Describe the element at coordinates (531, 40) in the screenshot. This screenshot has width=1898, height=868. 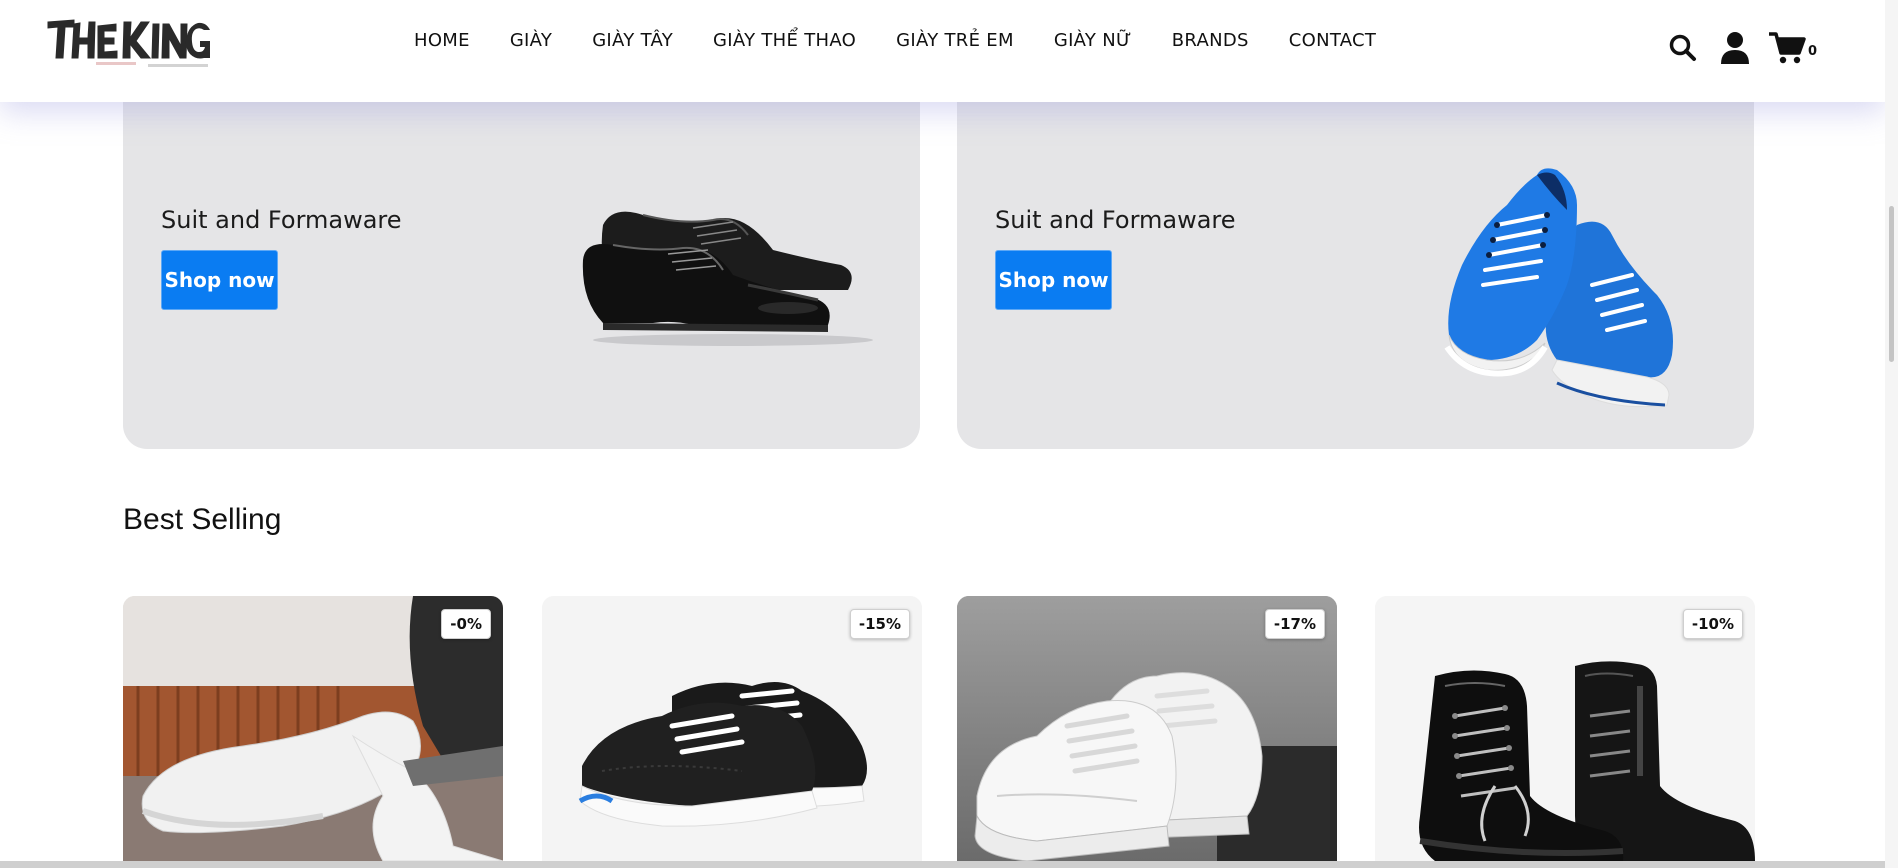
I see `nav-giay: GIÀY` at that location.